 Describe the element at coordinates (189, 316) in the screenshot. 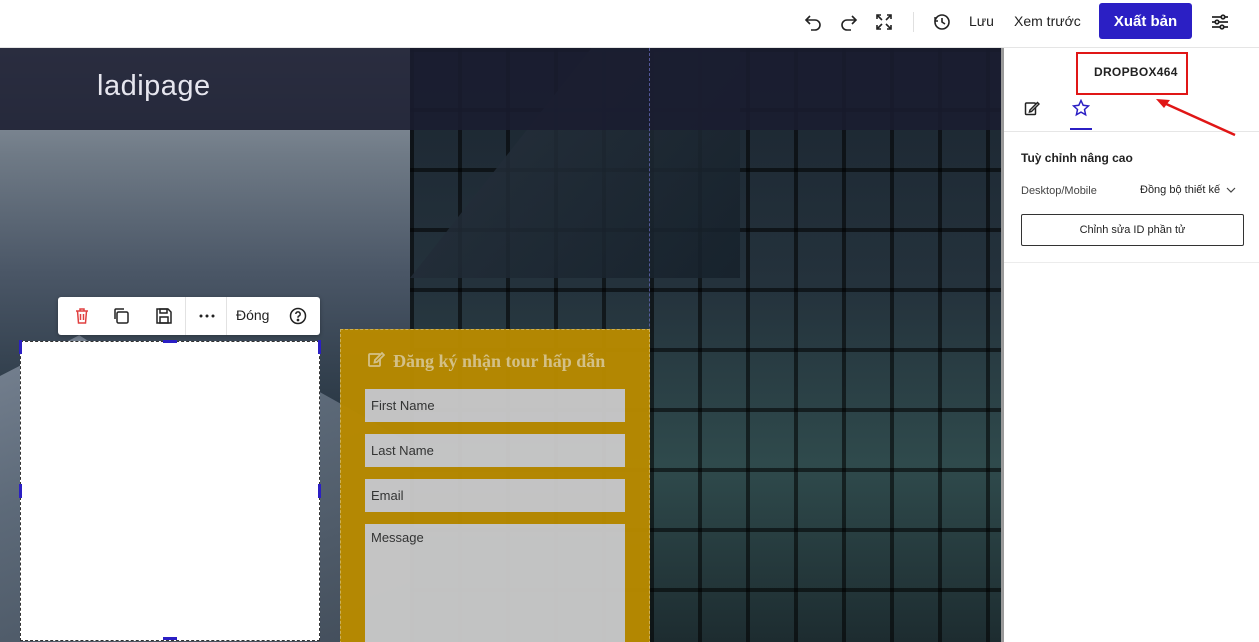

I see `element-toolbar: Đóng` at that location.